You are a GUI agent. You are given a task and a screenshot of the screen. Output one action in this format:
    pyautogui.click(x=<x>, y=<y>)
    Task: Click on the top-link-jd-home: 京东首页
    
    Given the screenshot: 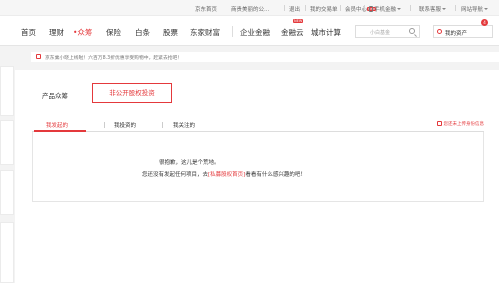 What is the action you would take?
    pyautogui.click(x=206, y=9)
    